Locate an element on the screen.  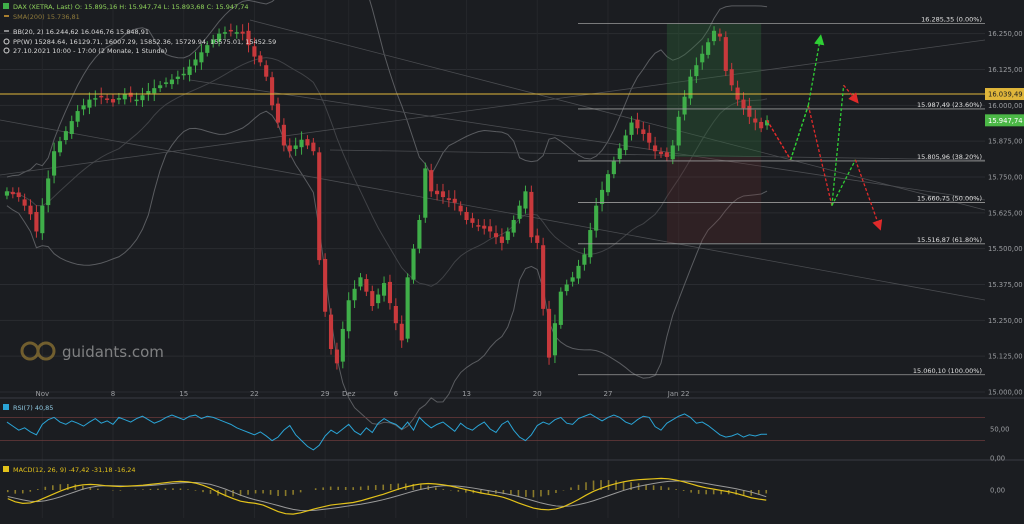
sma-line: SMA(200) 15.736,81 is located at coordinates (46, 17).